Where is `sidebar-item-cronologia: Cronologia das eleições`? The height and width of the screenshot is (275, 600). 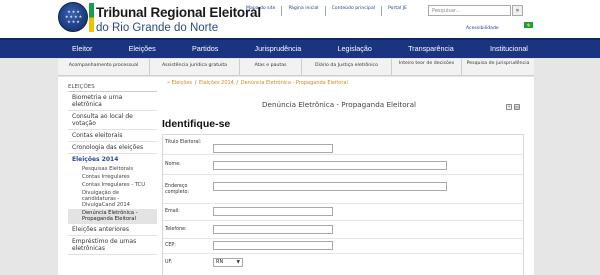
sidebar-item-cronologia: Cronologia das eleições is located at coordinates (112, 148).